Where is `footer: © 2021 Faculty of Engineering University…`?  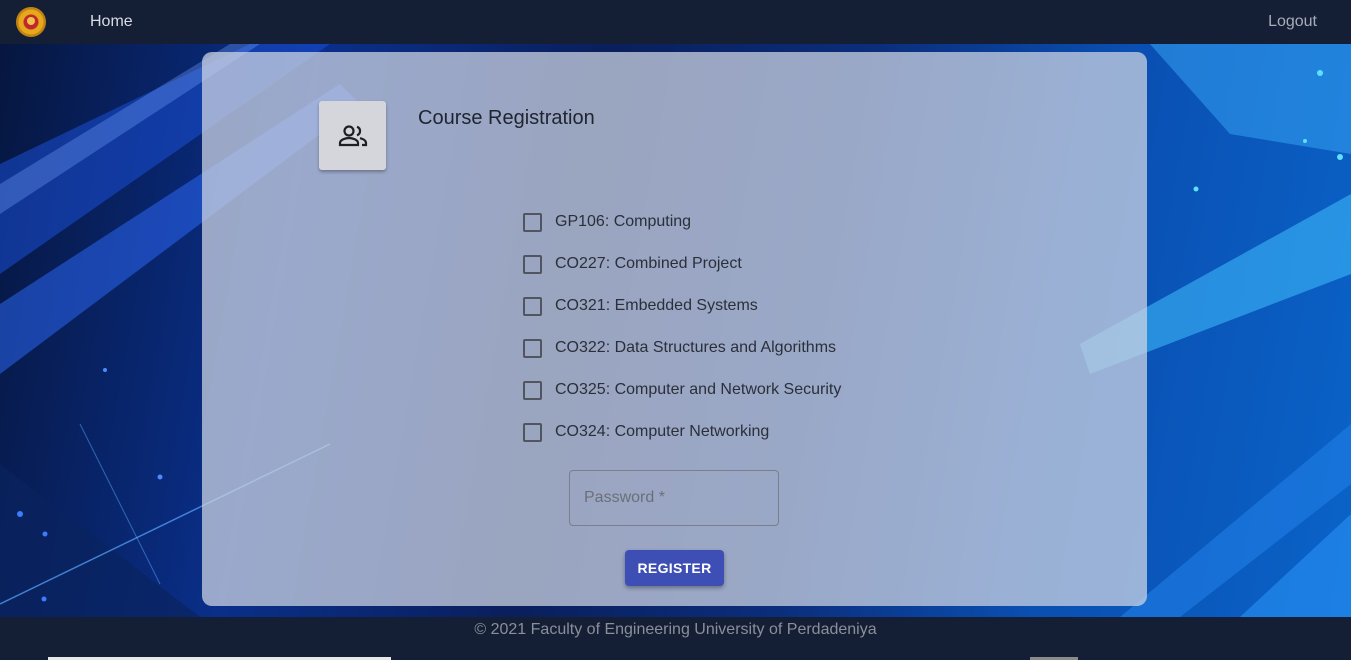
footer: © 2021 Faculty of Engineering University… is located at coordinates (675, 638).